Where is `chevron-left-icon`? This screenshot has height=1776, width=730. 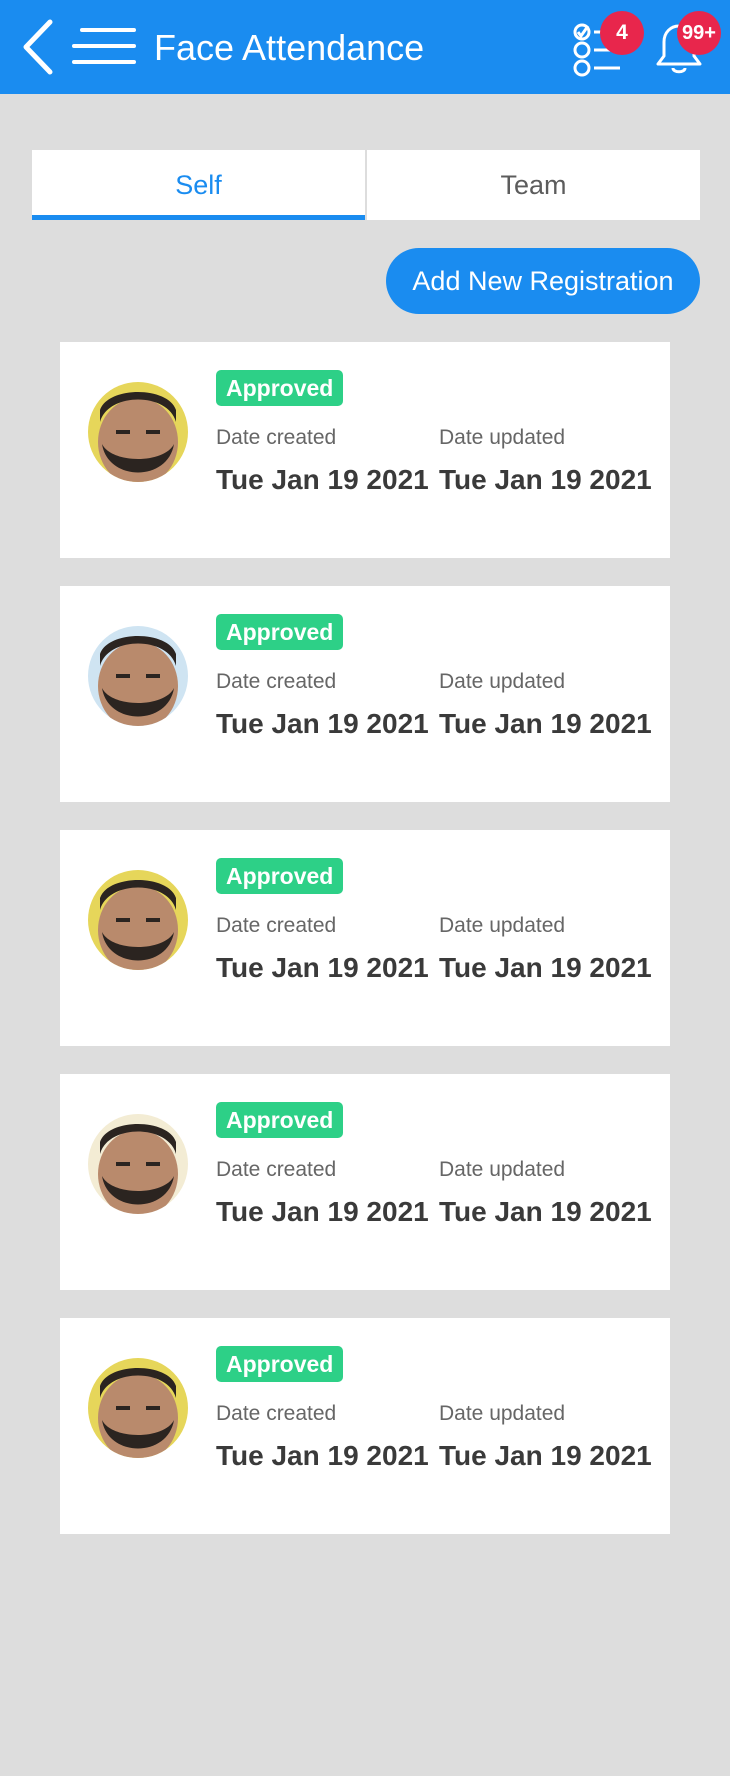 chevron-left-icon is located at coordinates (38, 47).